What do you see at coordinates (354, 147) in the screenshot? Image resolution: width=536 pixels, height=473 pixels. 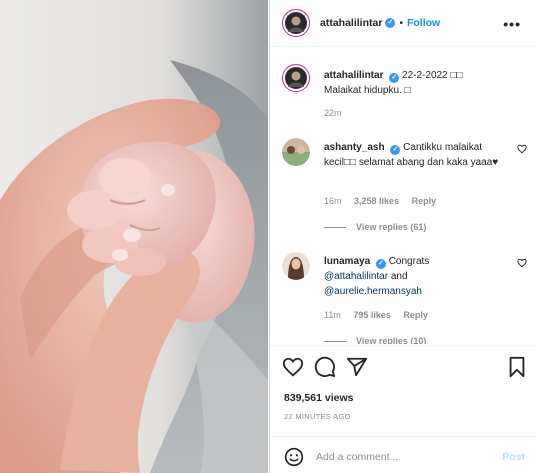 I see `comment-username: ashanty_ash` at bounding box center [354, 147].